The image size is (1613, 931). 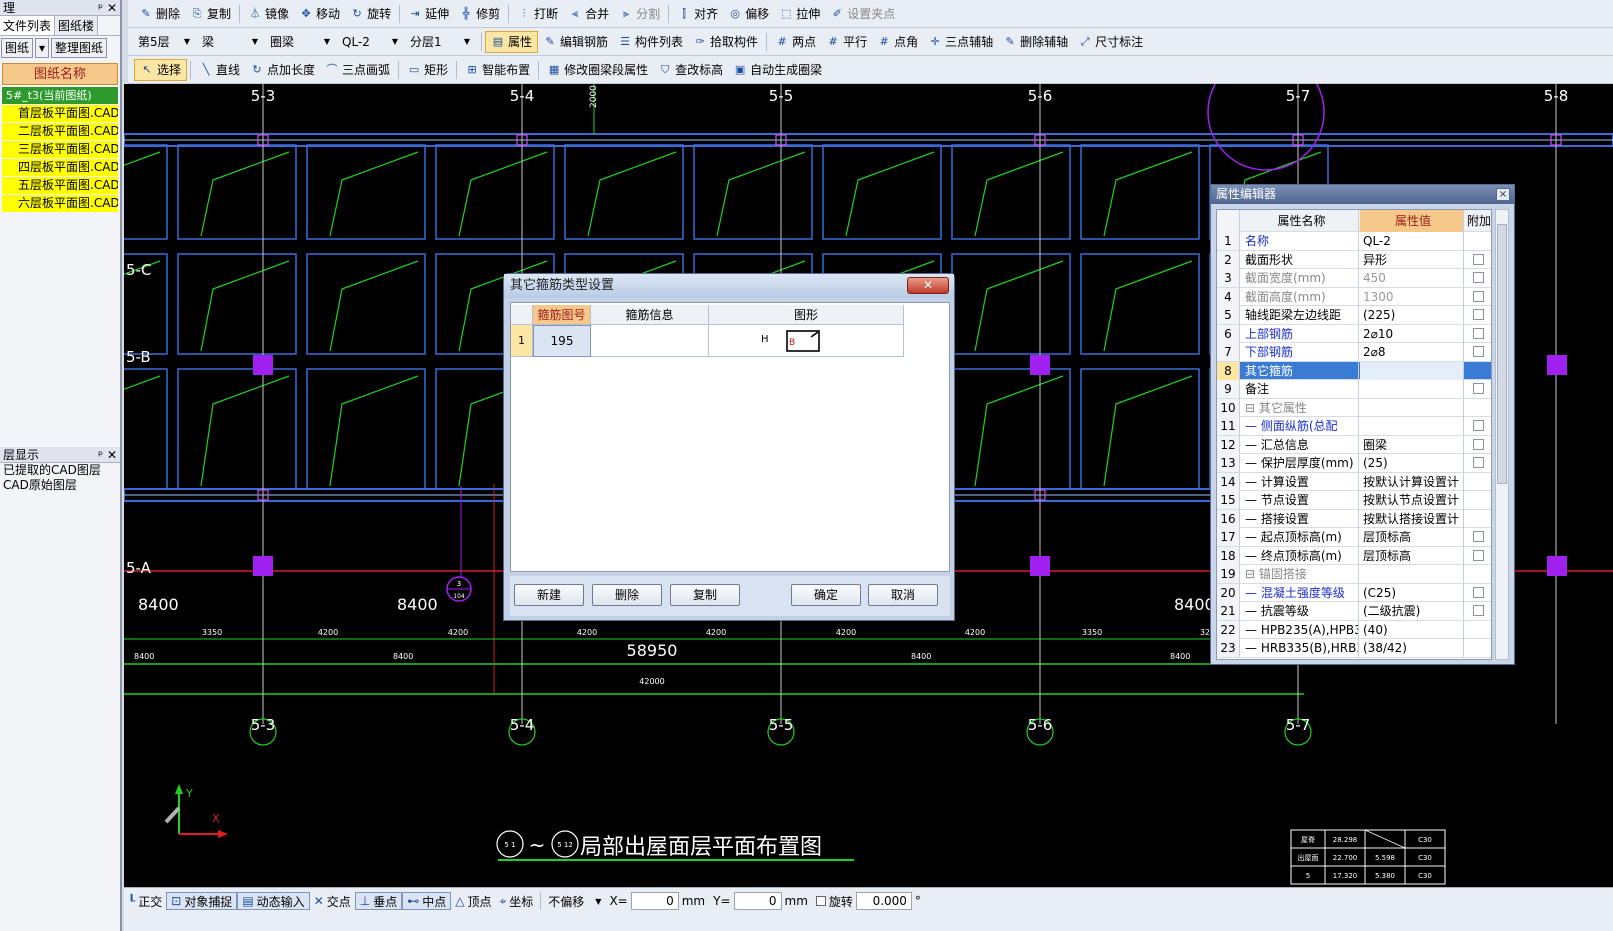 What do you see at coordinates (428, 14) in the screenshot?
I see `edit-button-5: ⇥ 延伸` at bounding box center [428, 14].